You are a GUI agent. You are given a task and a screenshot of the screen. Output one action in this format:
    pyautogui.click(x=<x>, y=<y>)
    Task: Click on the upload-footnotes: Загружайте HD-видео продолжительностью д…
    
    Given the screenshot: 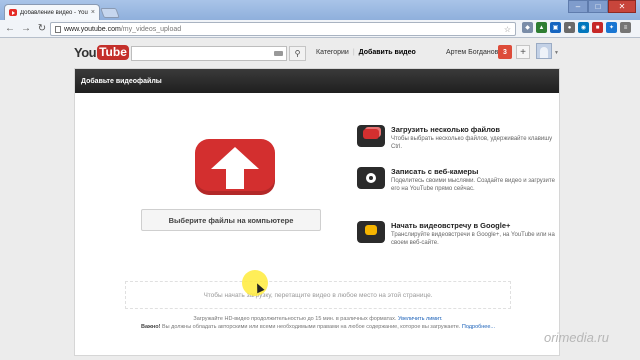 What is the action you would take?
    pyautogui.click(x=318, y=323)
    